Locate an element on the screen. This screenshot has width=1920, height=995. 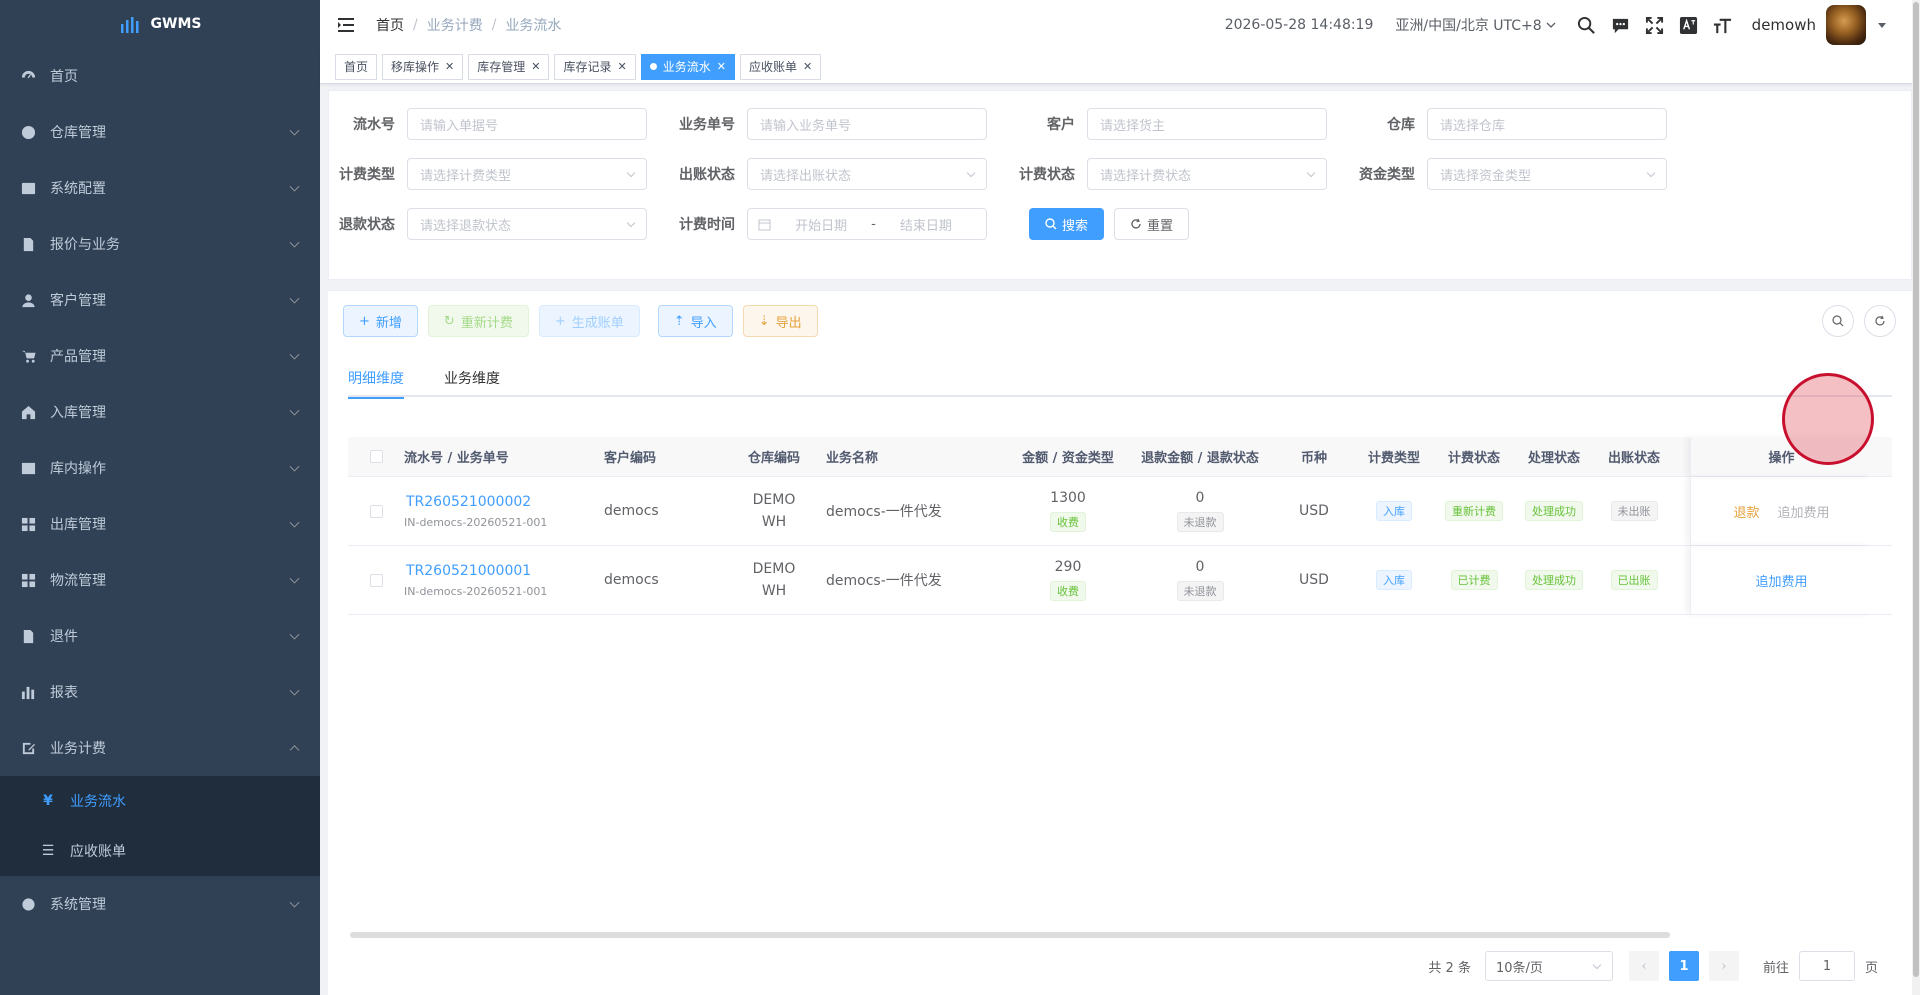
customer-select: 请选择货主 is located at coordinates (1207, 124).